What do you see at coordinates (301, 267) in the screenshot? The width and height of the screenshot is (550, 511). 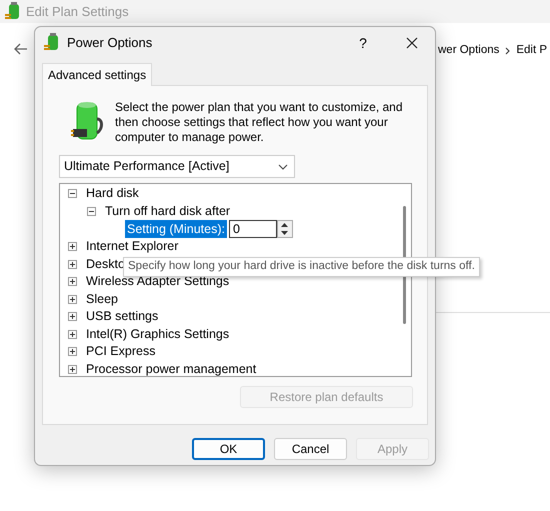 I see `tooltip: Specify how long your hard drive is inactive before the disk turns off.` at bounding box center [301, 267].